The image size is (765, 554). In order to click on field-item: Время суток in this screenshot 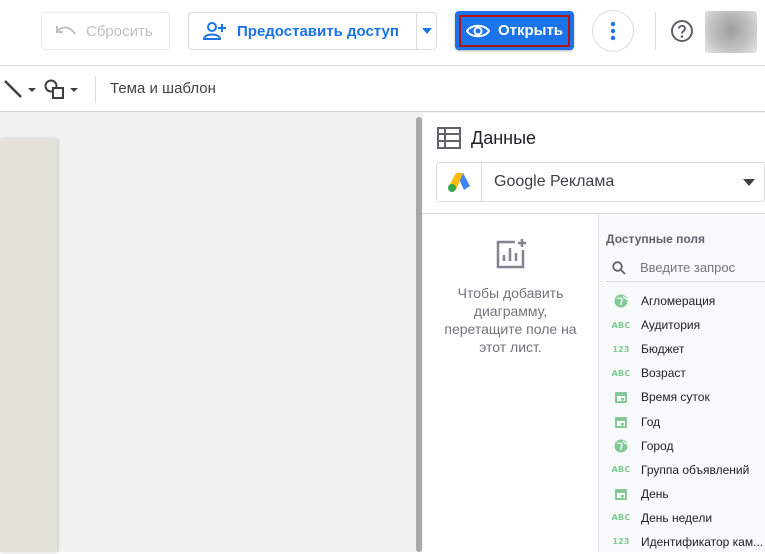, I will do `click(682, 397)`.